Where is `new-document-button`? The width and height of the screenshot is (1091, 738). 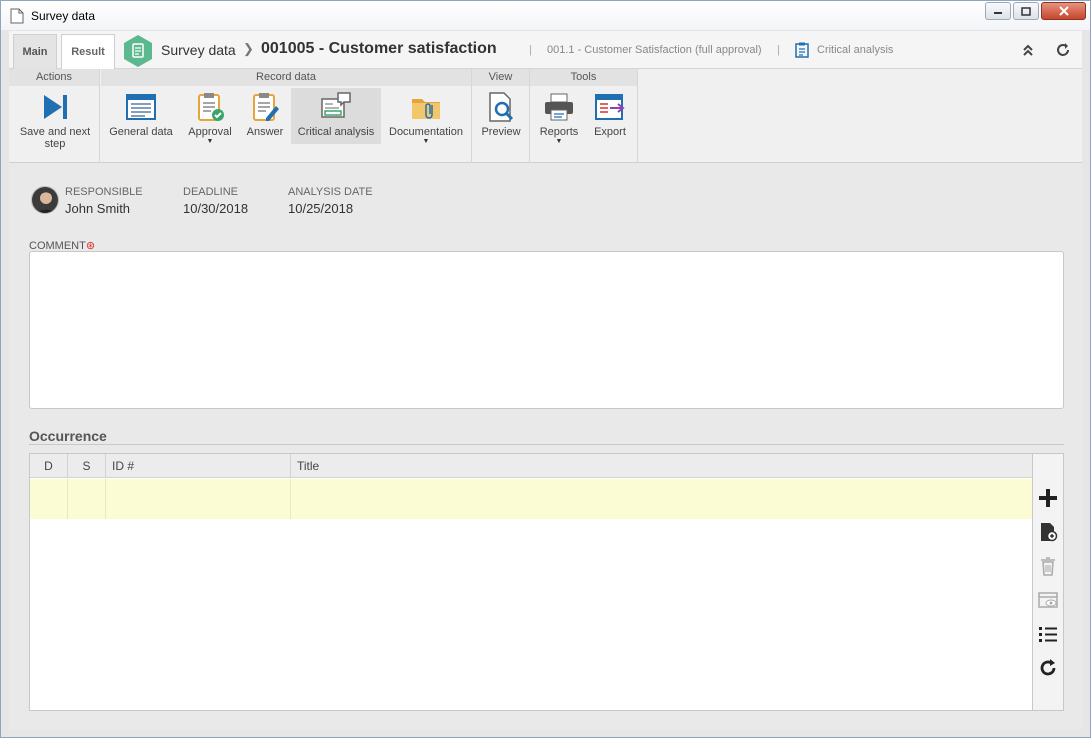
new-document-button is located at coordinates (1048, 532).